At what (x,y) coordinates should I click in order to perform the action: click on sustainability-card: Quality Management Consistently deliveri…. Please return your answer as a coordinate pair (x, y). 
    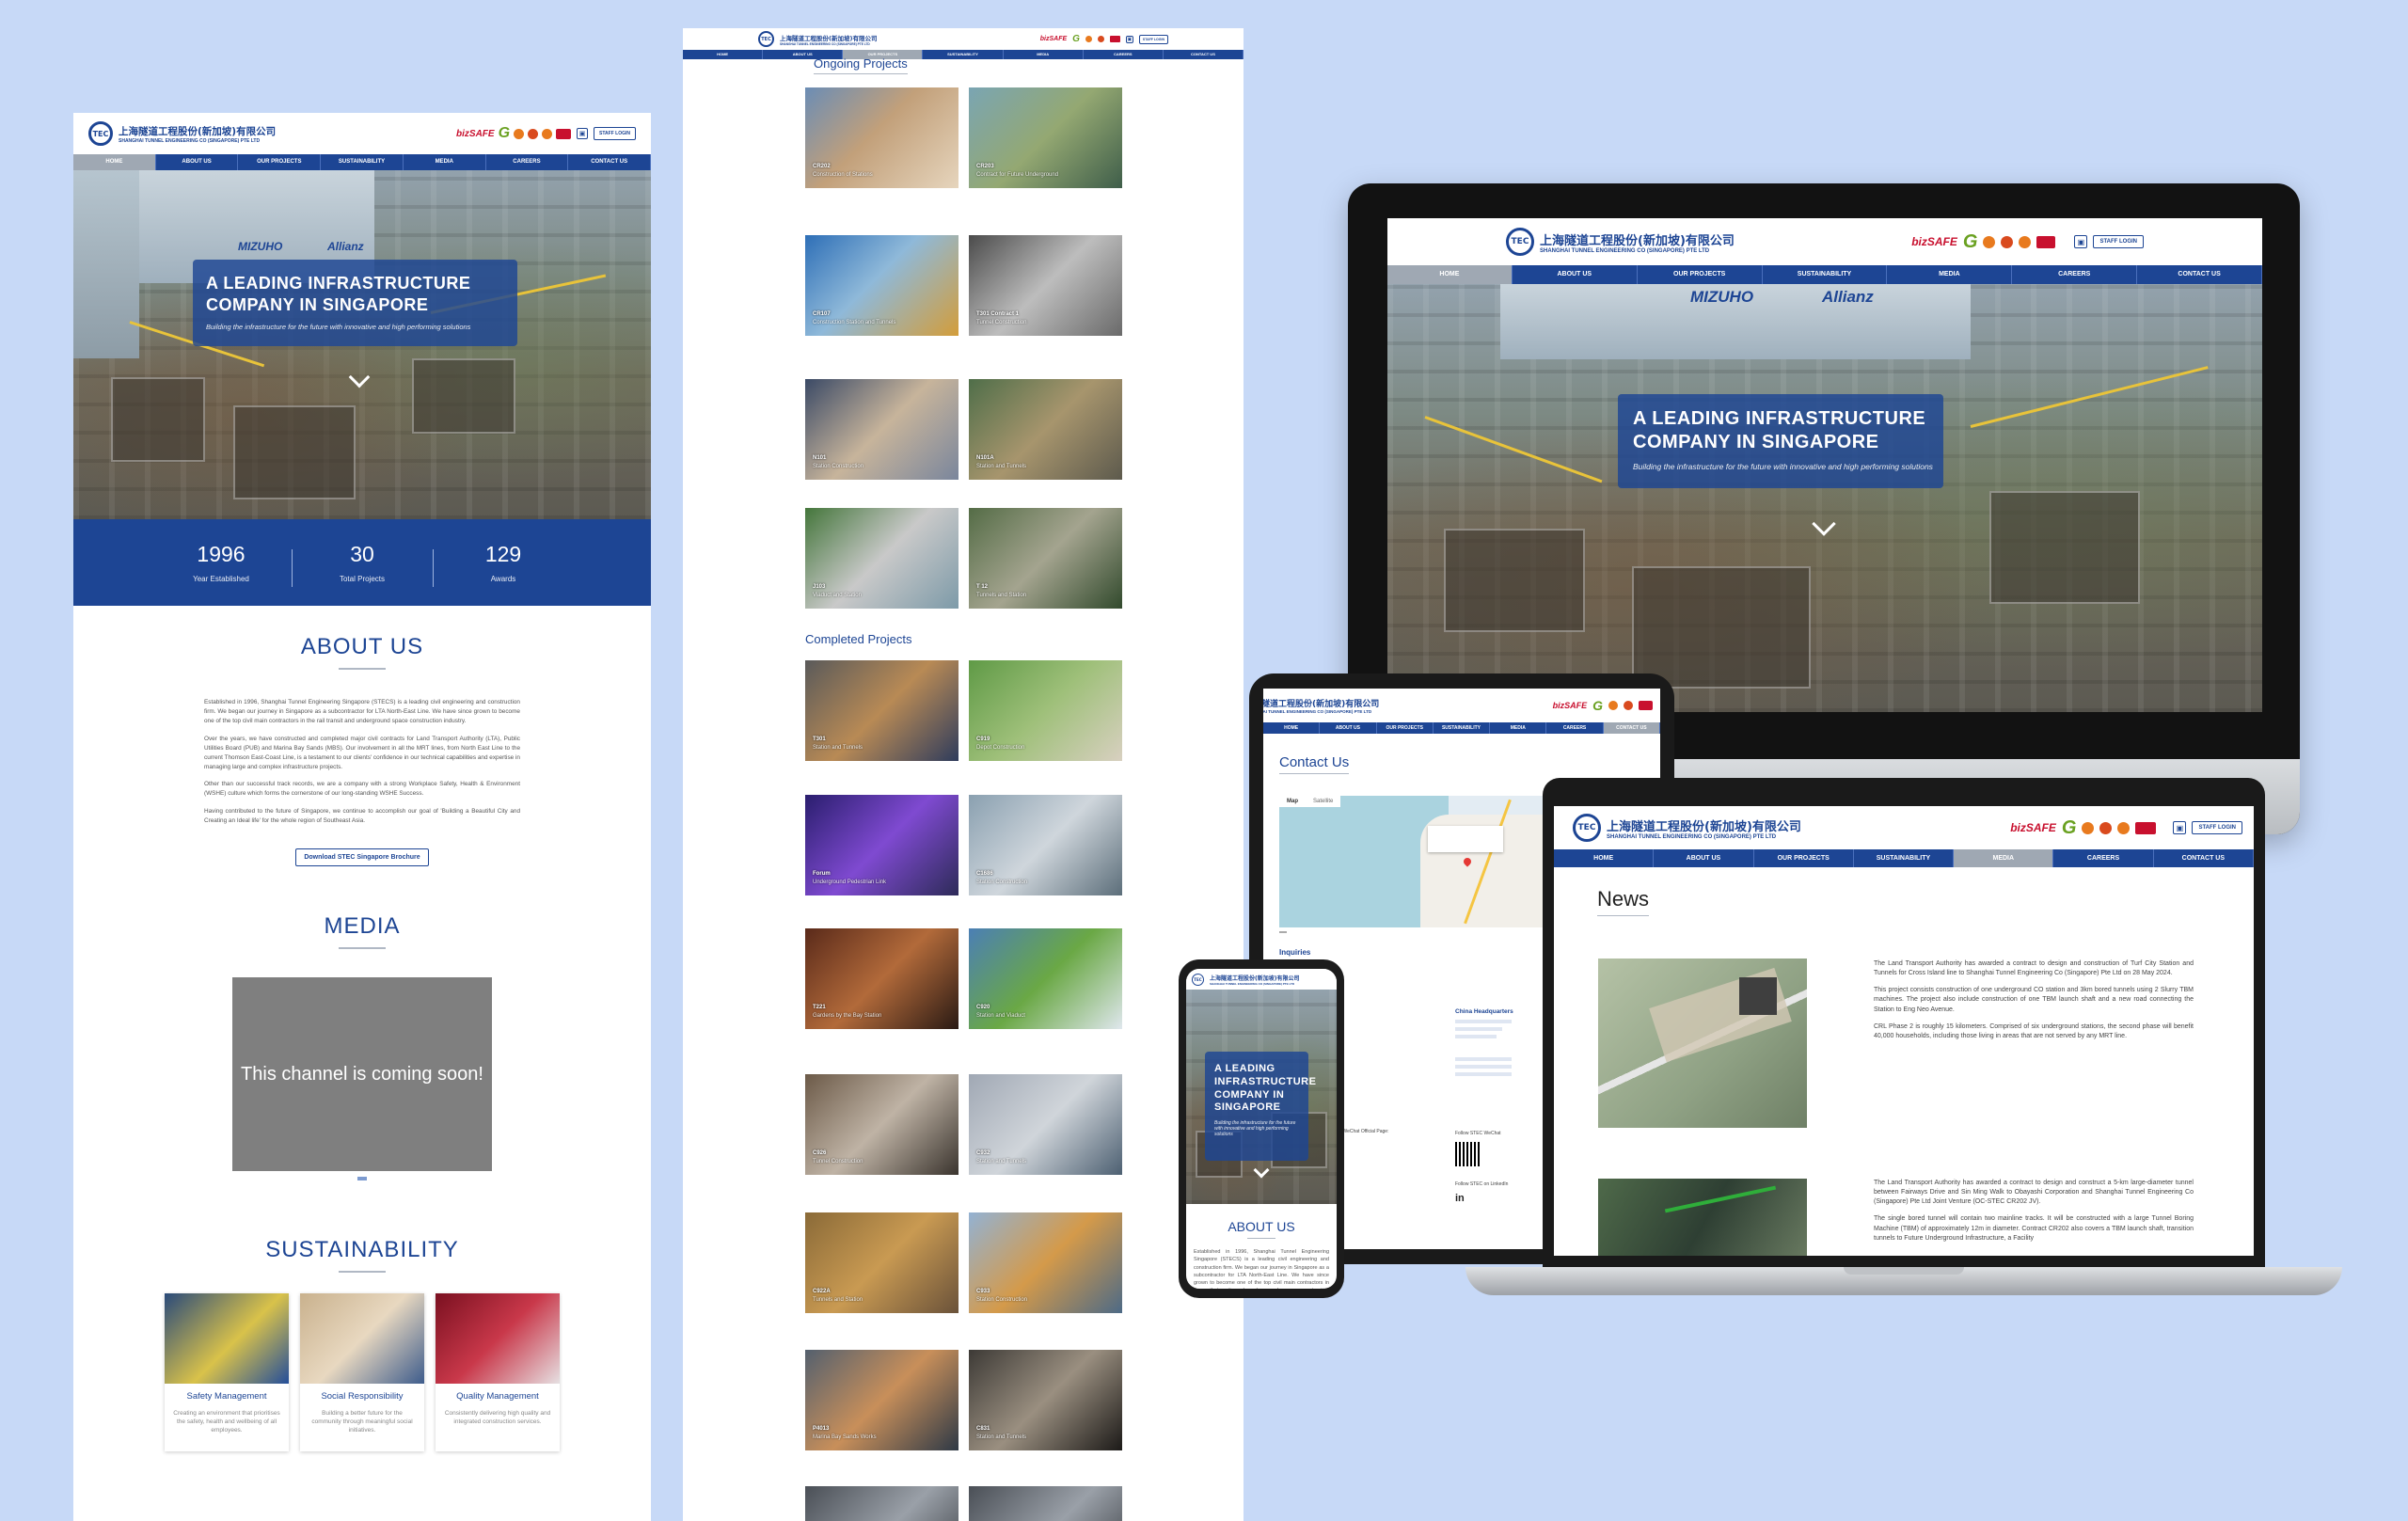
    Looking at the image, I should click on (498, 1372).